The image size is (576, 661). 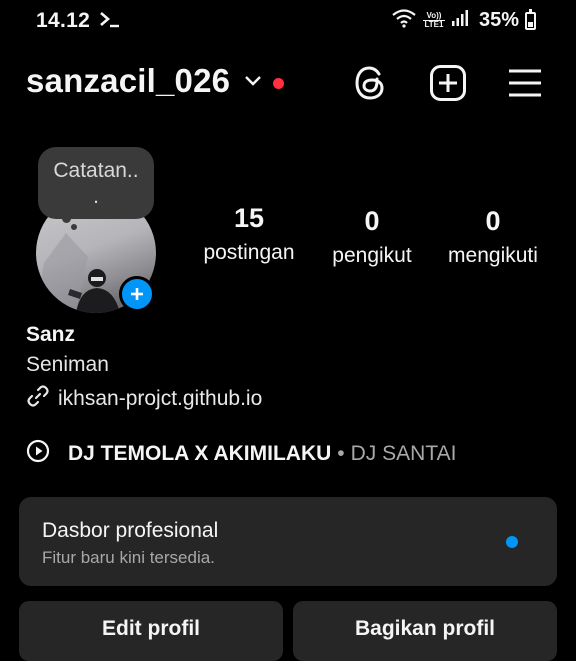 I want to click on threads-icon, so click(x=370, y=83).